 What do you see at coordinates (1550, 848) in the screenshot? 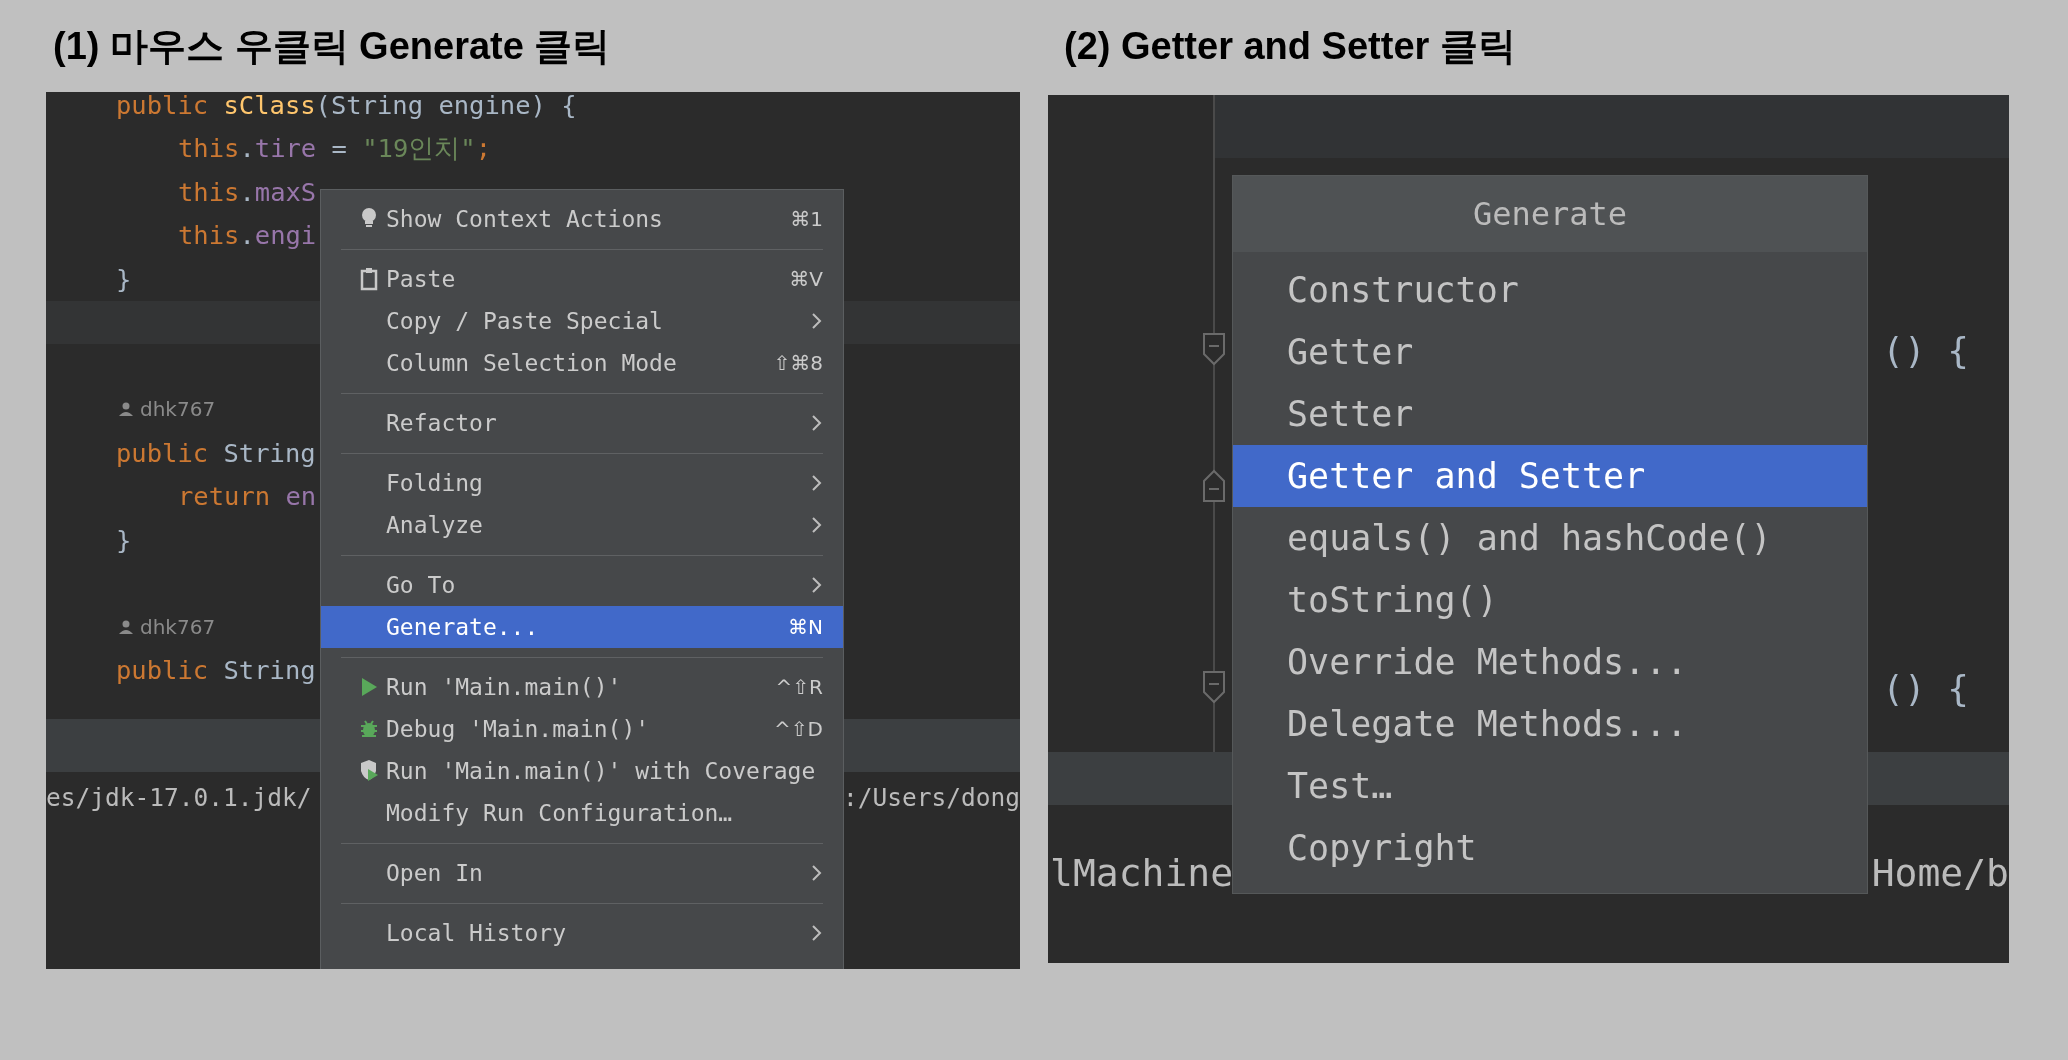
I see `menu-item: Copyright` at bounding box center [1550, 848].